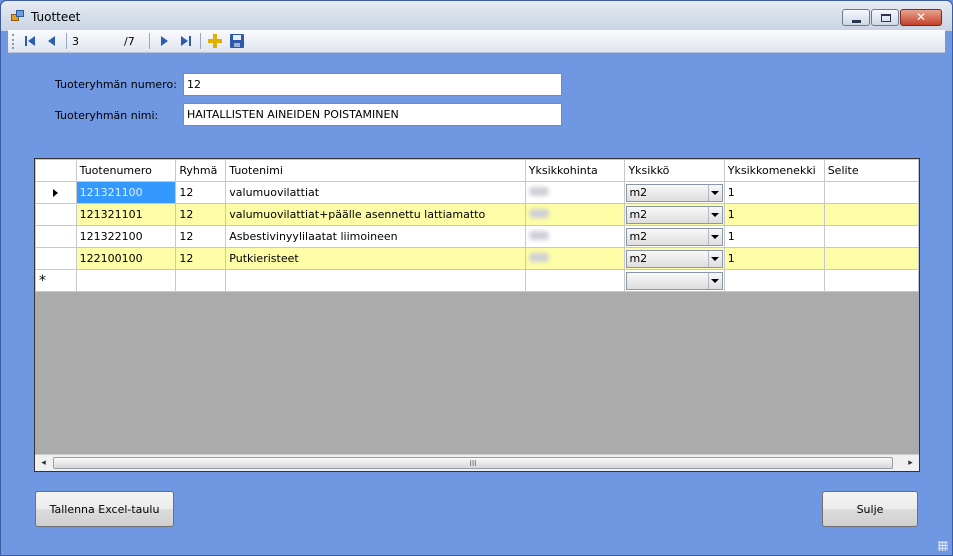 This screenshot has width=953, height=556. Describe the element at coordinates (476, 41) in the screenshot. I see `binding-navigator: /7` at that location.